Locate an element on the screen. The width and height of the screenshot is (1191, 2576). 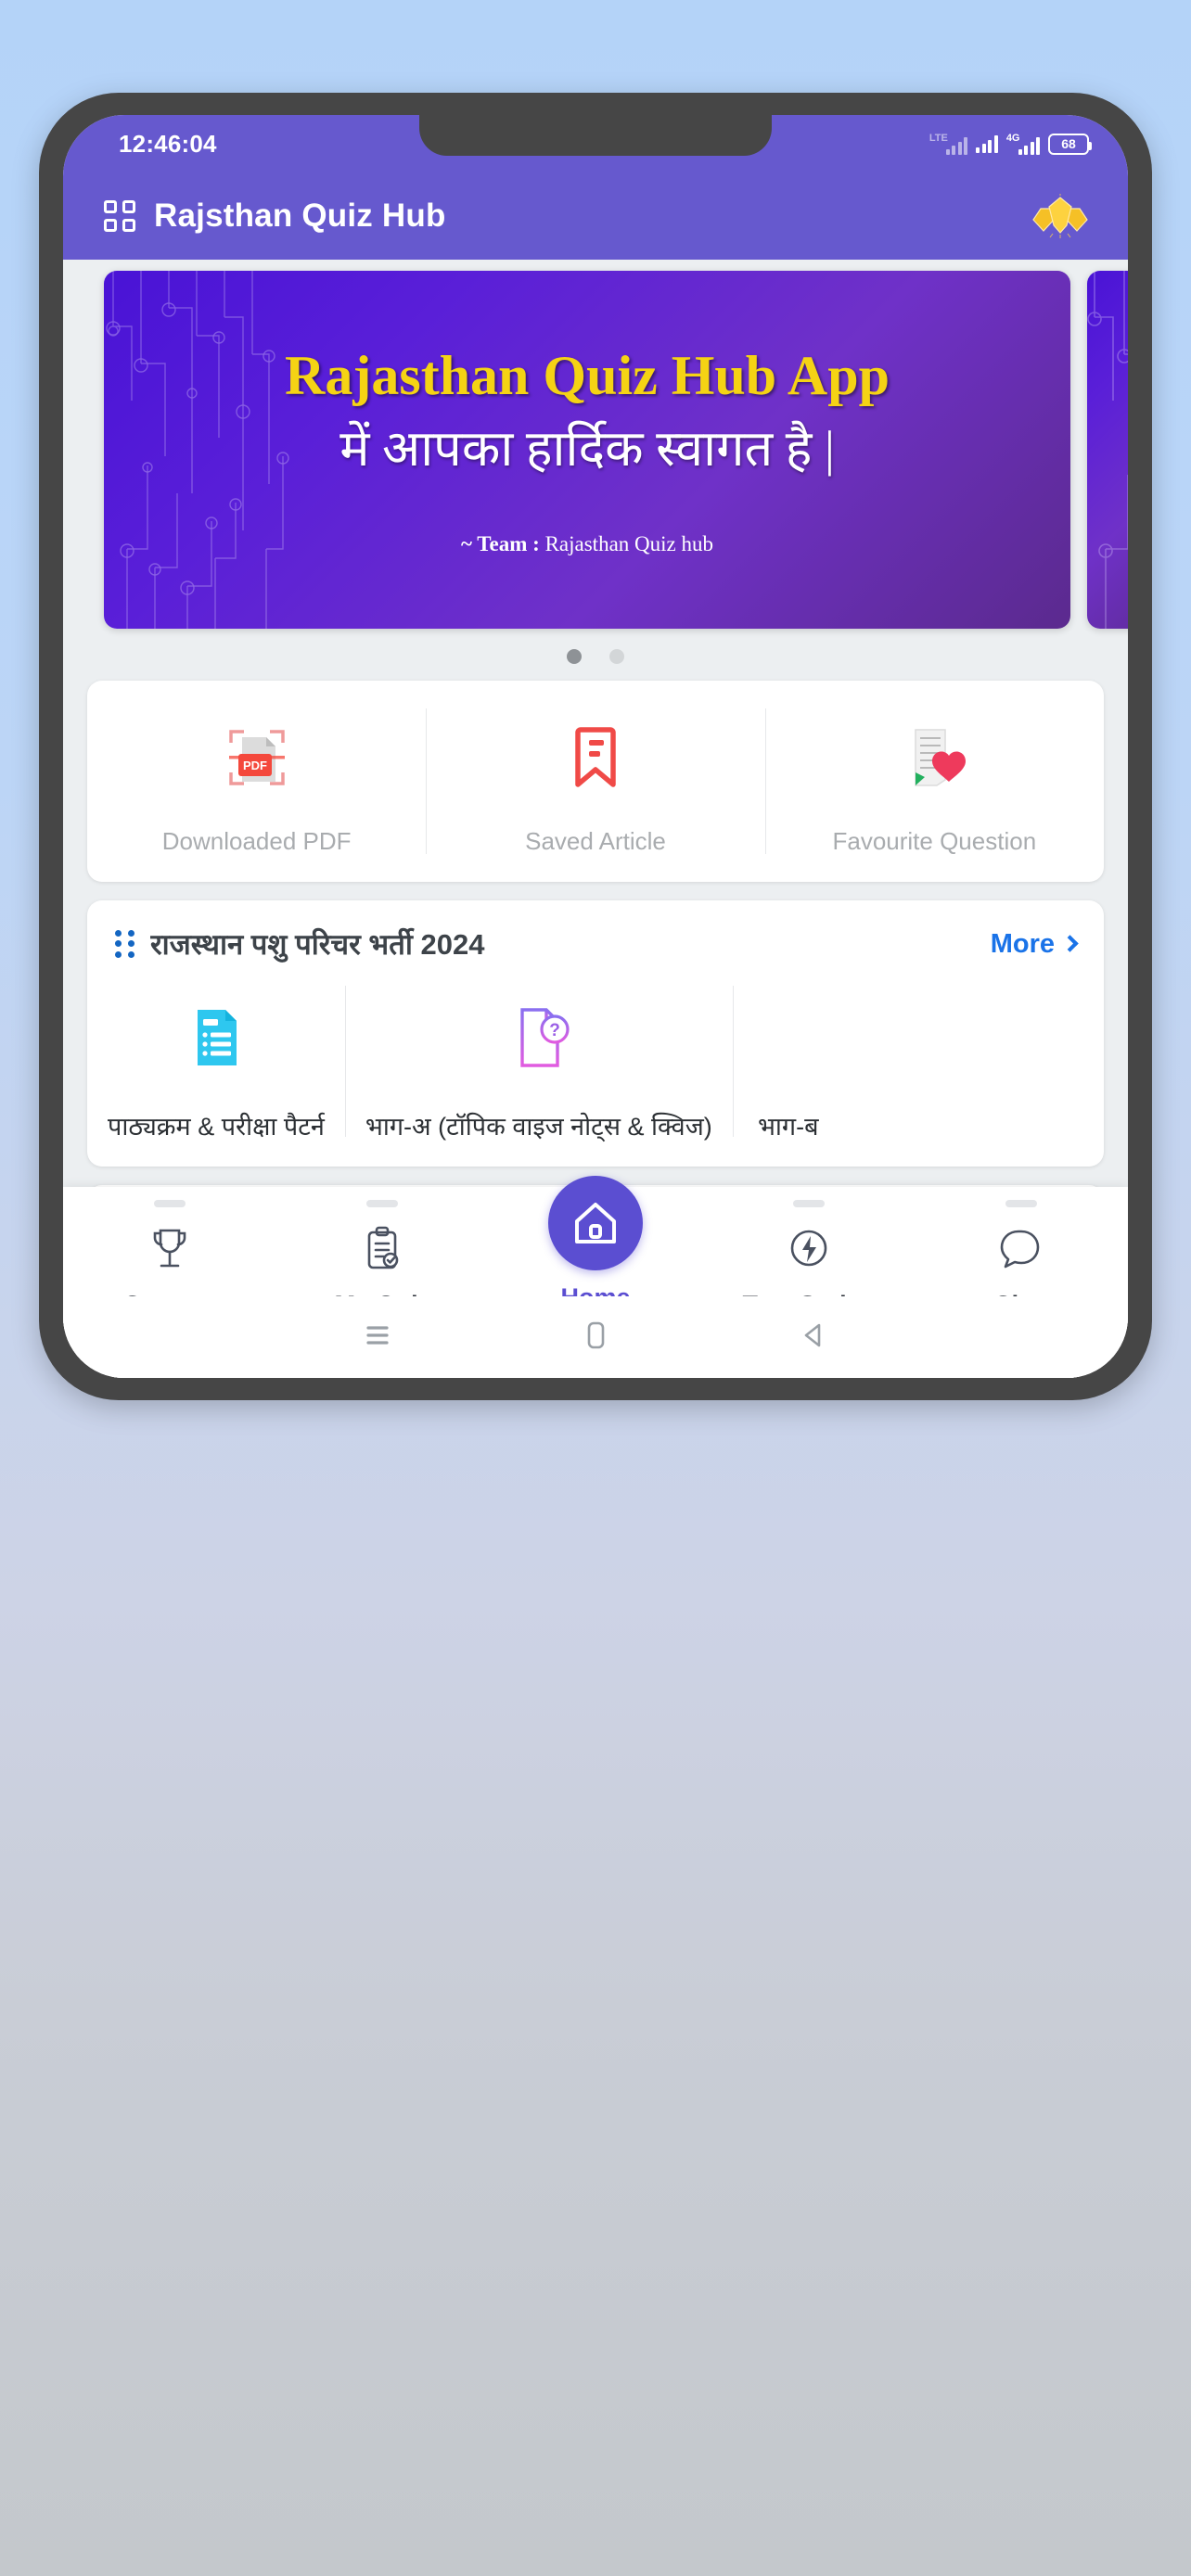
notes-quiz-icon: ? is located at coordinates (539, 1037).